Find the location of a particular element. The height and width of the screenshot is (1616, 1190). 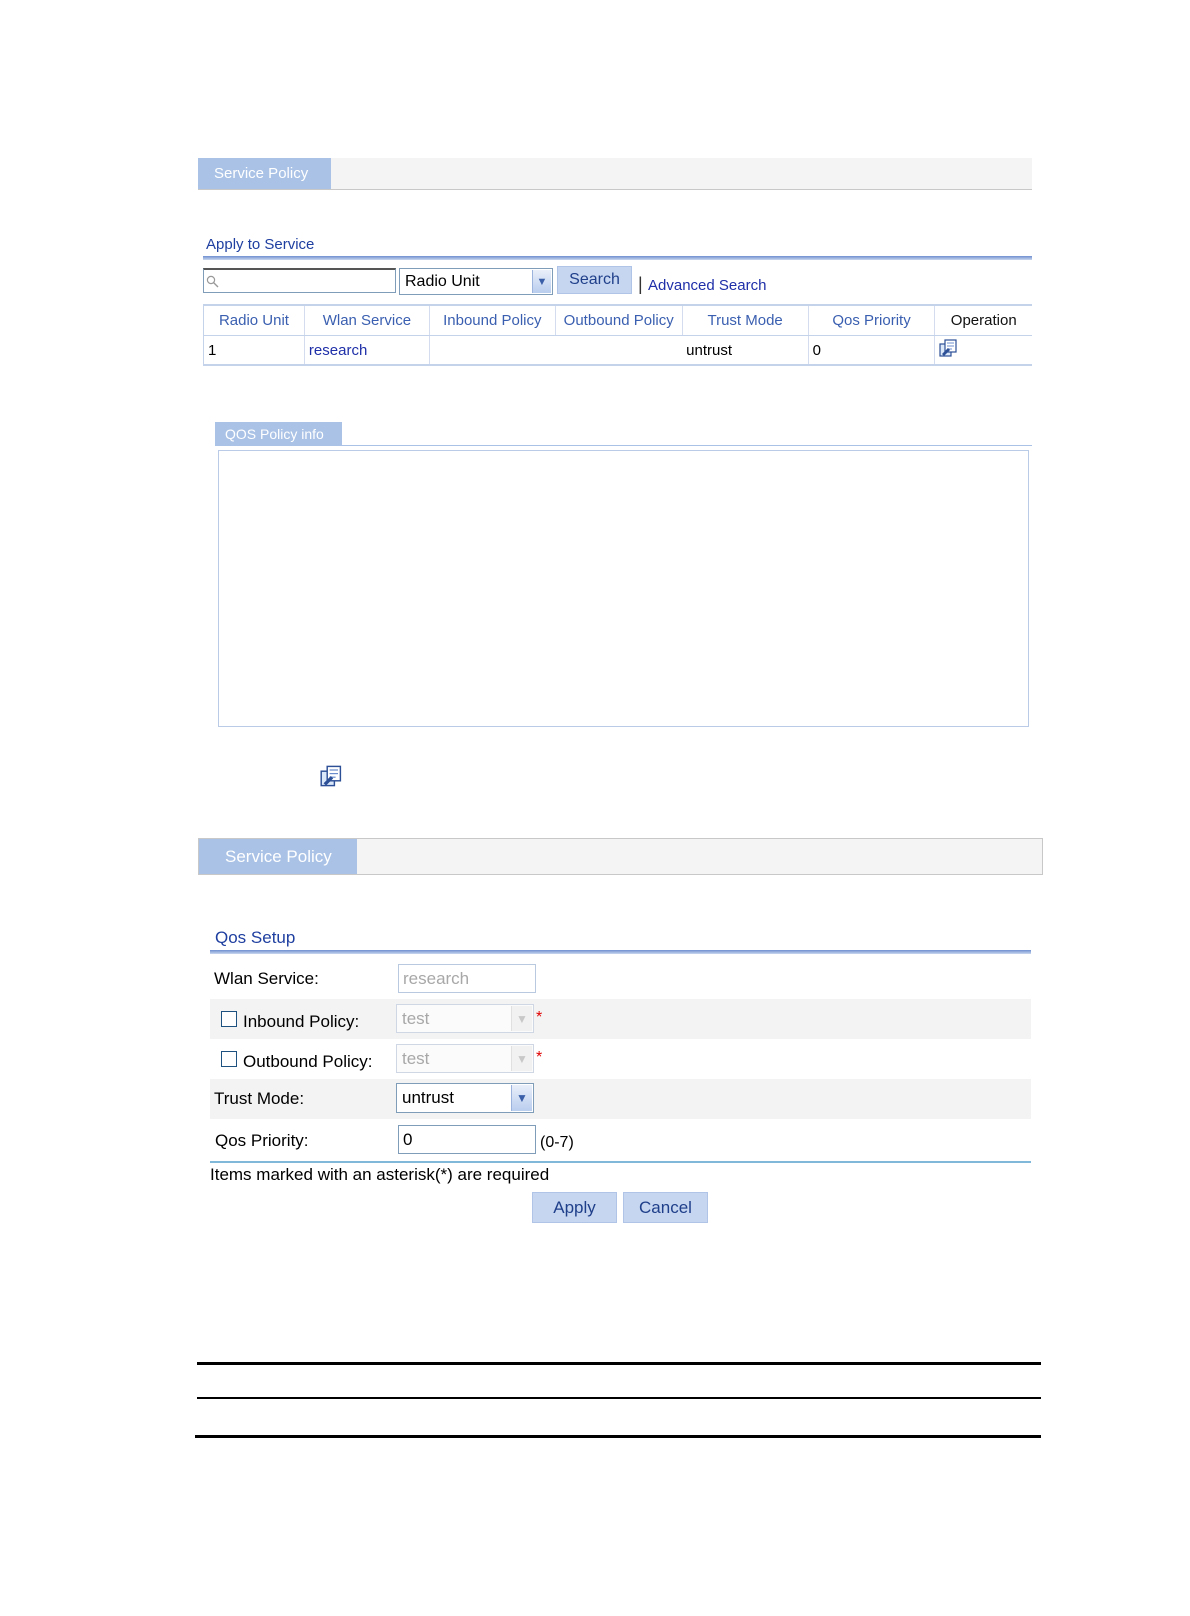

tab-qos-policy-info: QOS Policy info is located at coordinates (278, 433).